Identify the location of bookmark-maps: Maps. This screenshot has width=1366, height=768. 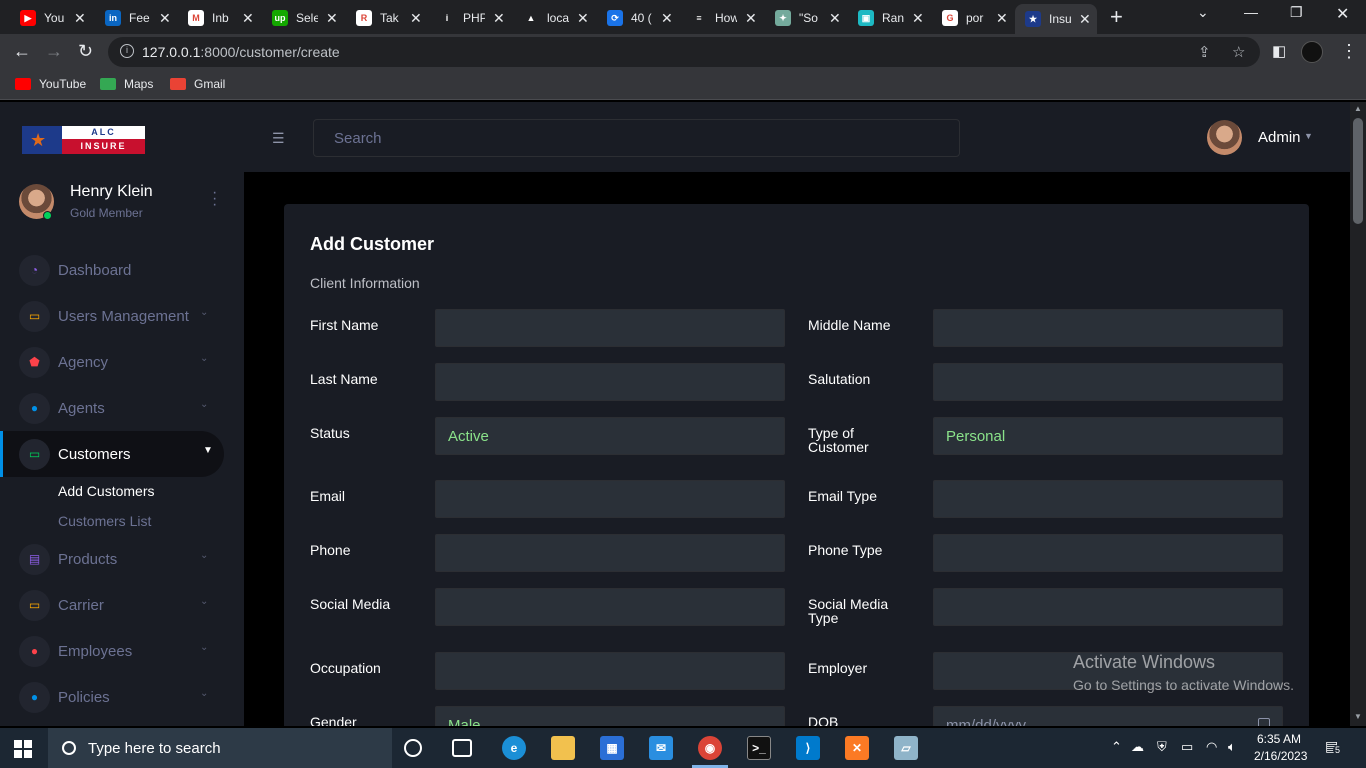
(126, 84).